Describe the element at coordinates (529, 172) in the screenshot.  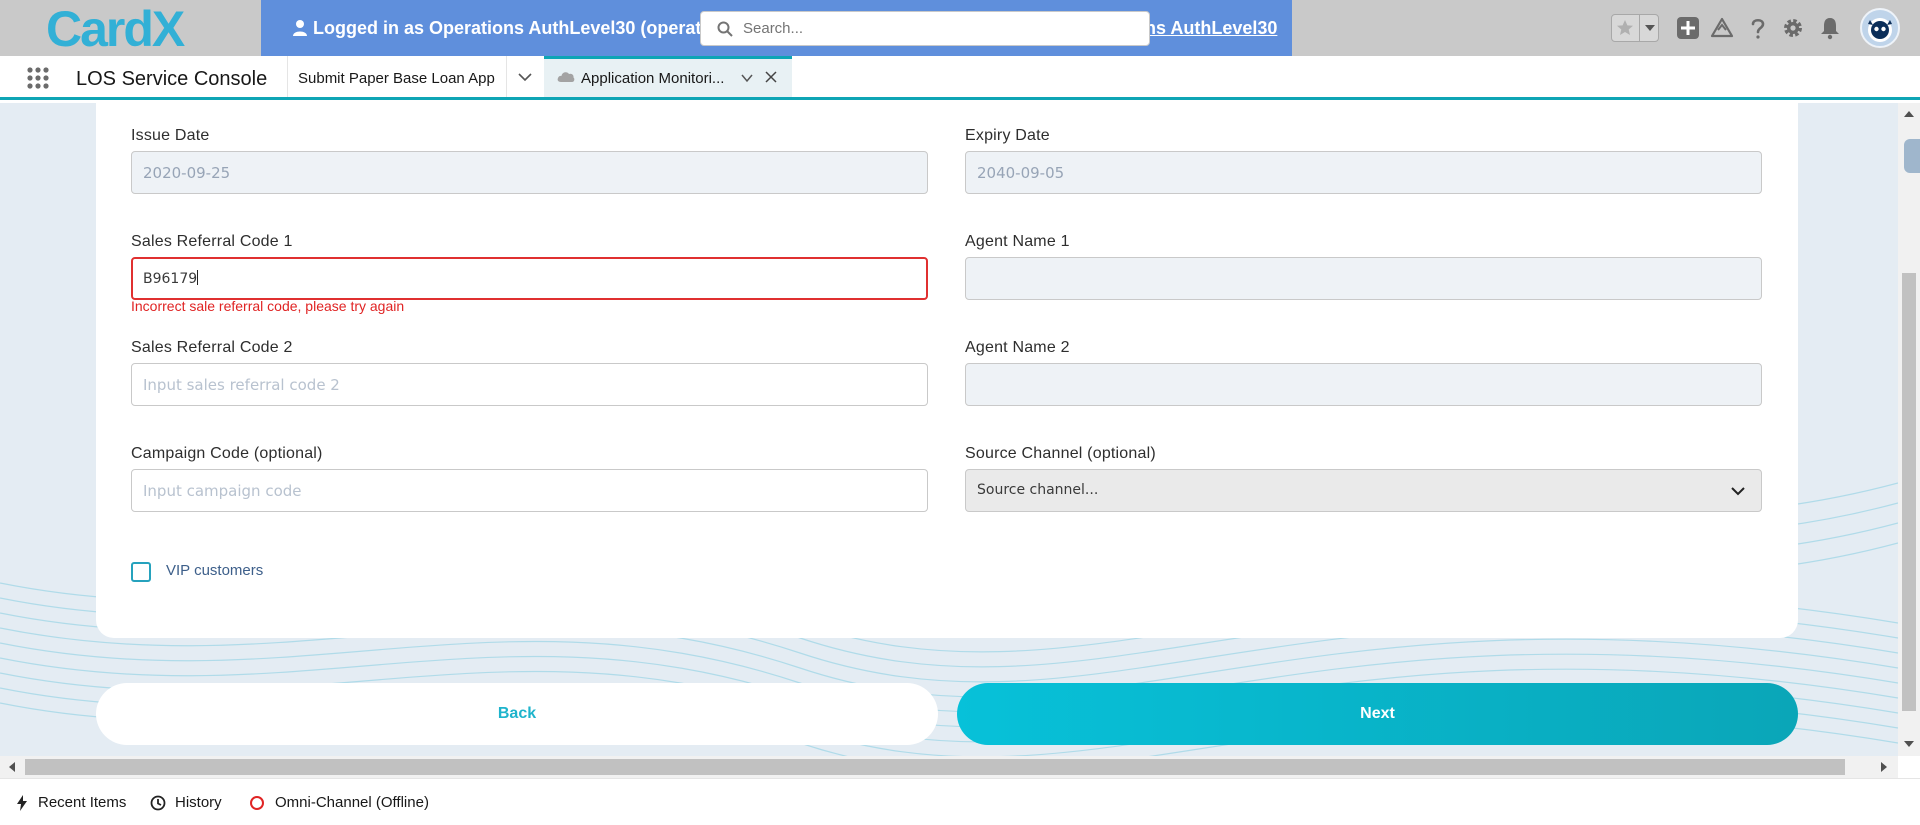
I see `issue-date-field: 2020-09-25` at that location.